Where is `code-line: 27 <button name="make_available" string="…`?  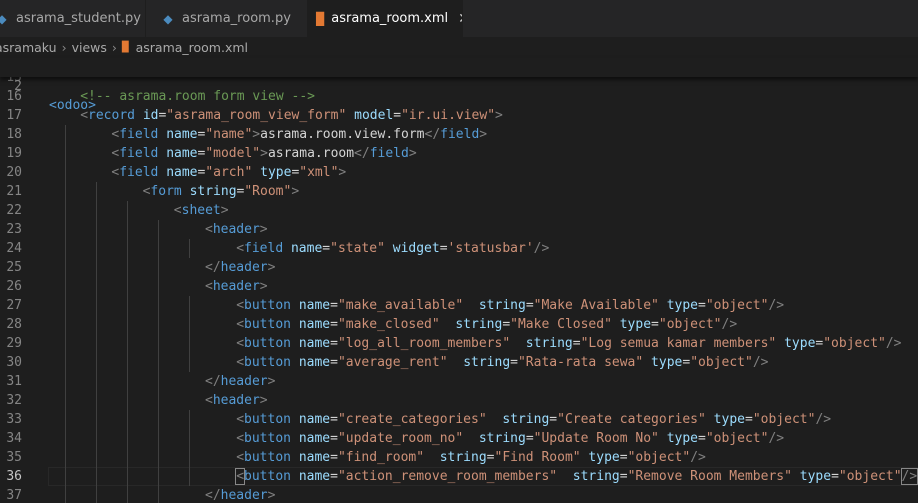
code-line: 27 <button name="make_available" string="… is located at coordinates (459, 305).